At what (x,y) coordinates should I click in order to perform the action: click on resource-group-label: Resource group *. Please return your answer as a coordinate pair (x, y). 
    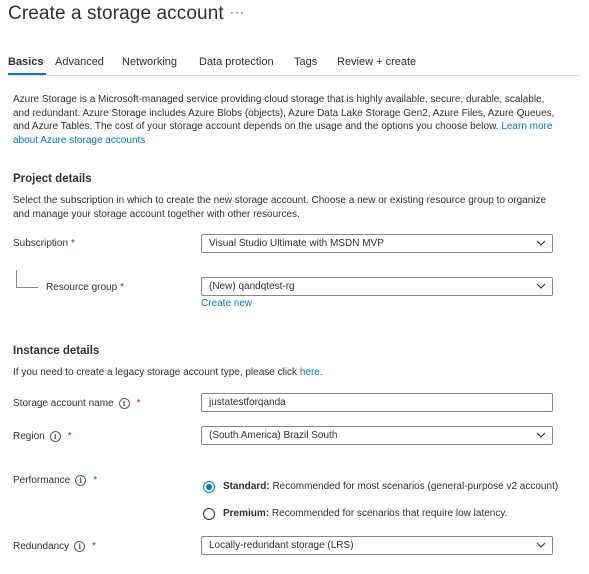
    Looking at the image, I should click on (85, 287).